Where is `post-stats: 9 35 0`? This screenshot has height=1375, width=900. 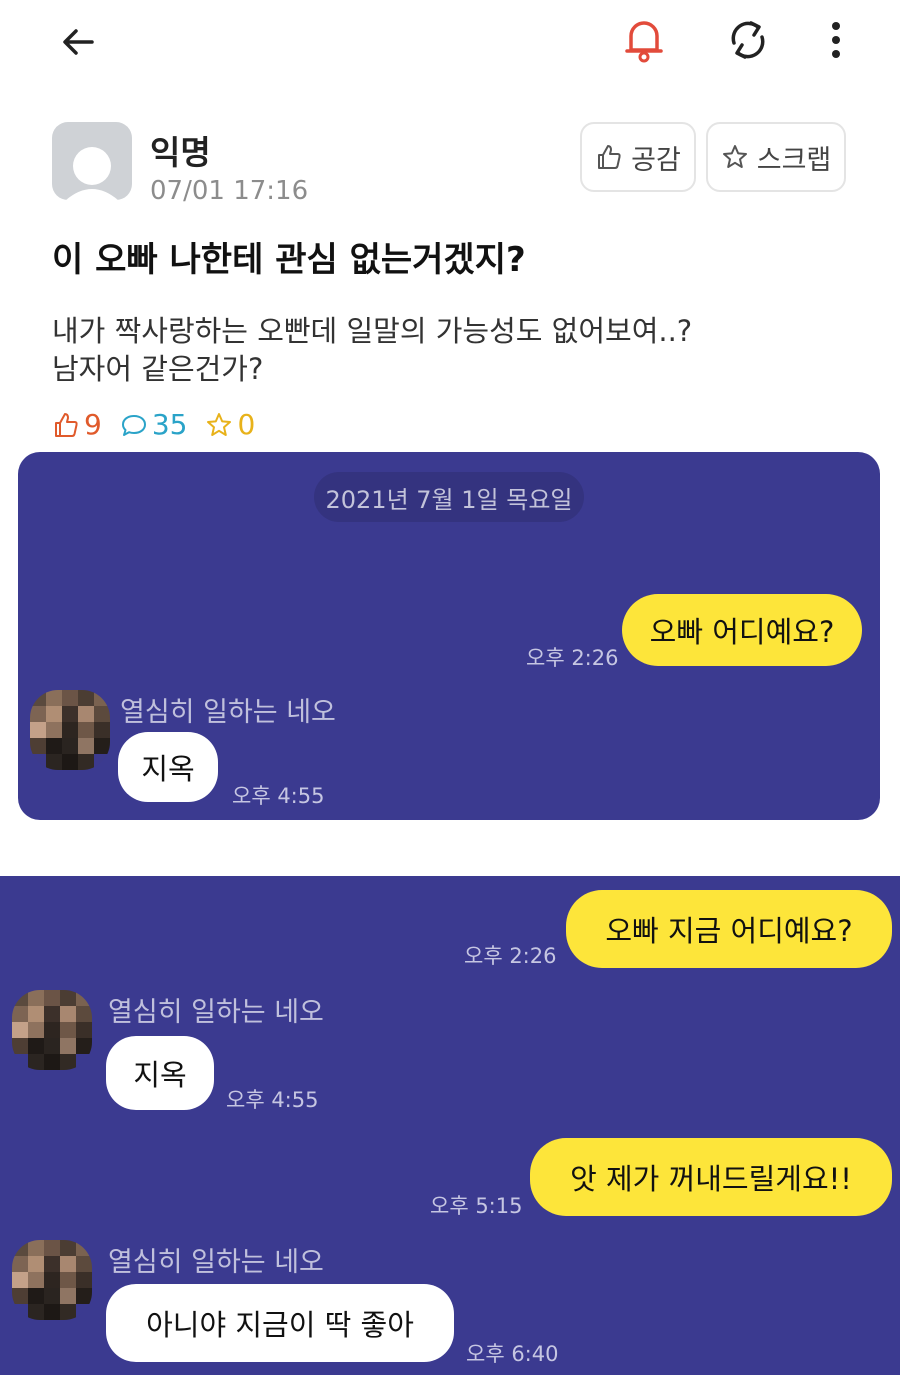 post-stats: 9 35 0 is located at coordinates (158, 424).